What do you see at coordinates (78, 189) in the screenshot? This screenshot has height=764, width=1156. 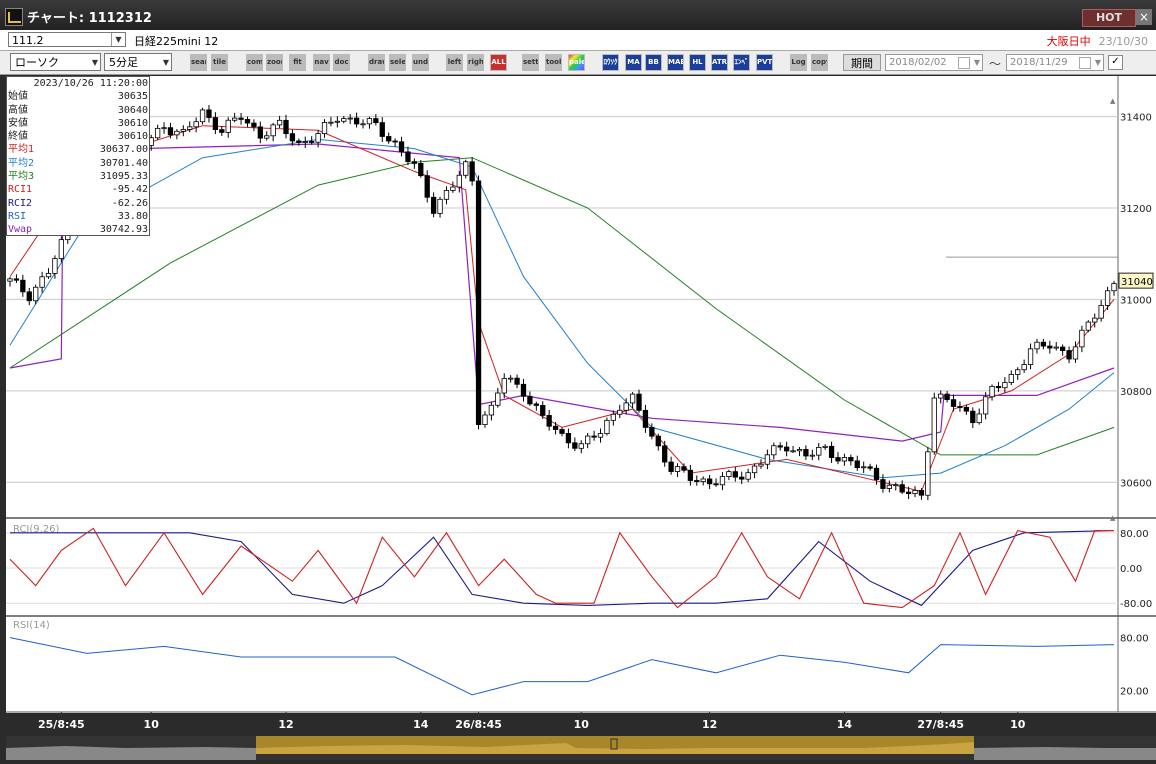 I see `readout-row: RCI1 -95.42` at bounding box center [78, 189].